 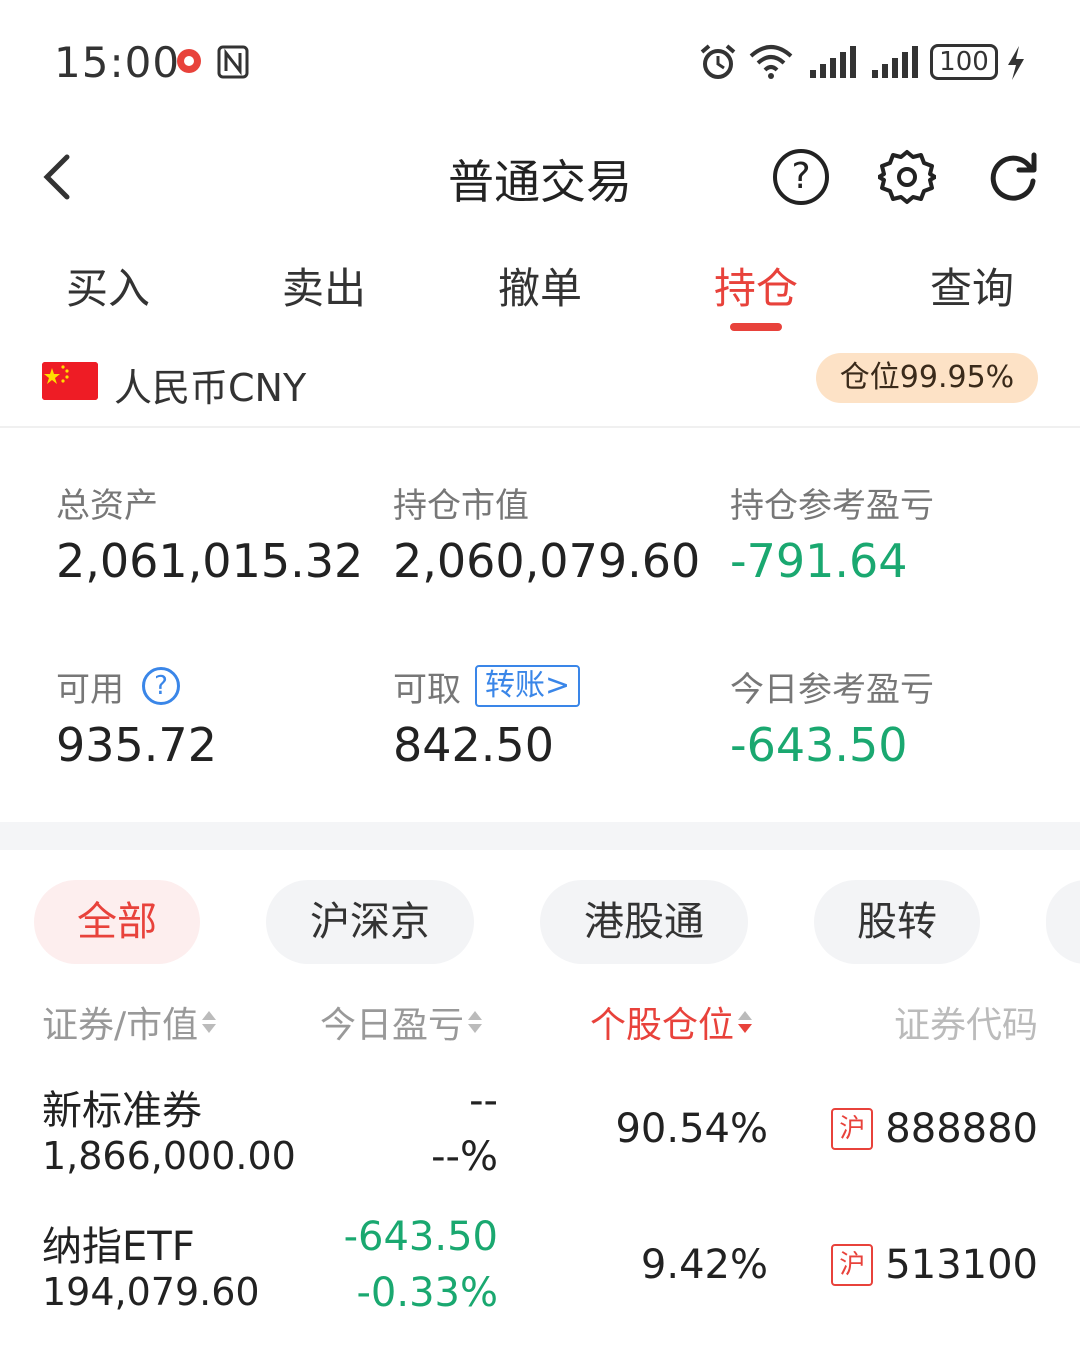 I want to click on alarm-icon, so click(x=718, y=61).